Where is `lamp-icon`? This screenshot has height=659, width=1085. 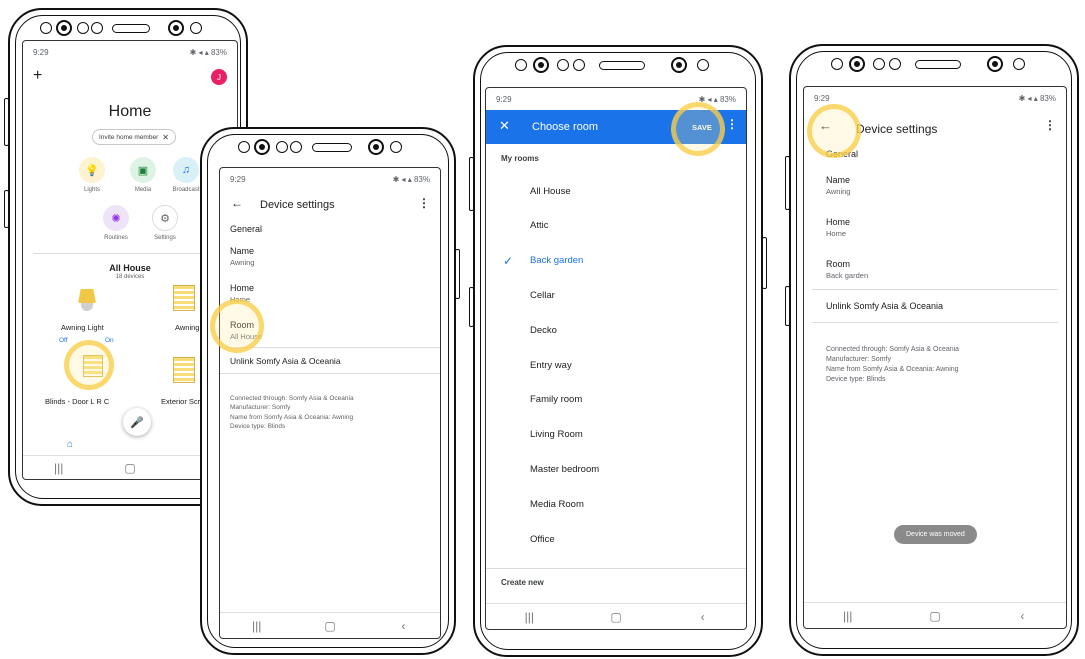 lamp-icon is located at coordinates (87, 301).